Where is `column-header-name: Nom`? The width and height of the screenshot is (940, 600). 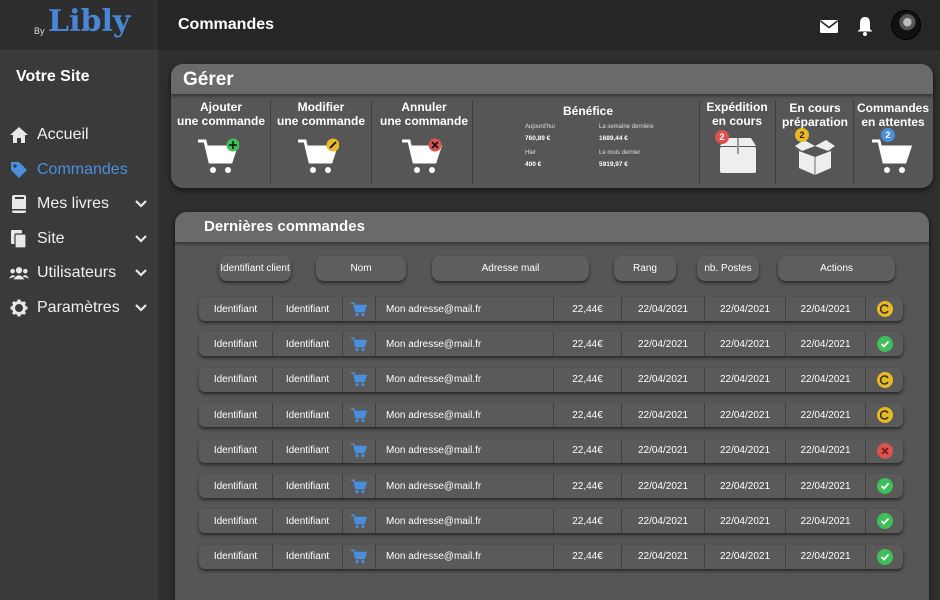 column-header-name: Nom is located at coordinates (361, 268).